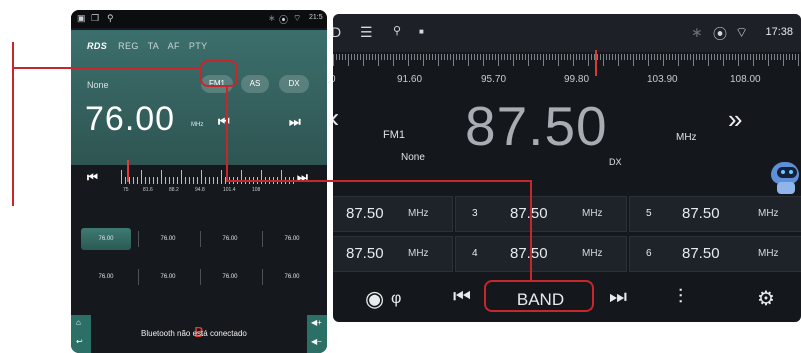  Describe the element at coordinates (78, 322) in the screenshot. I see `home-icon: ⌂` at that location.